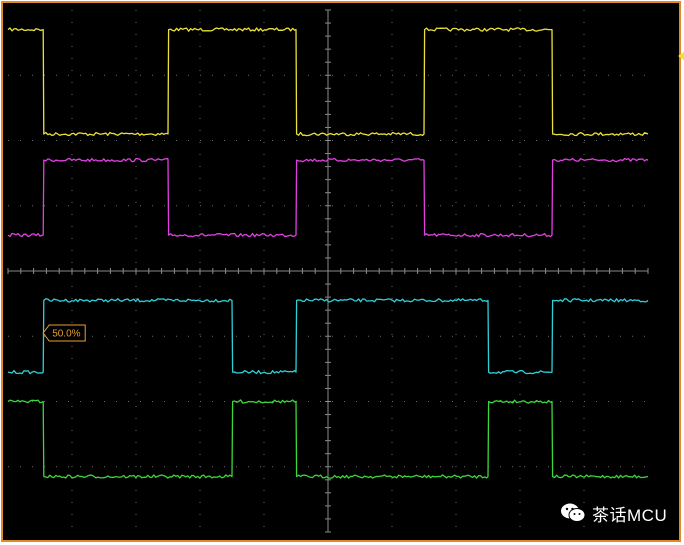 The width and height of the screenshot is (684, 545). I want to click on watermark: 茶话MCU, so click(622, 513).